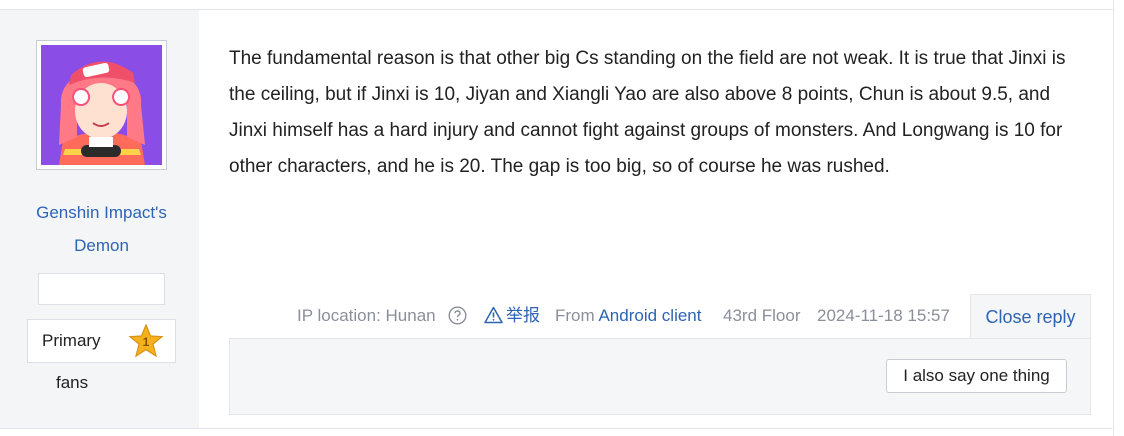 Image resolution: width=1124 pixels, height=436 pixels. What do you see at coordinates (101, 229) in the screenshot?
I see `author-username-link: Genshin Impact's Demon` at bounding box center [101, 229].